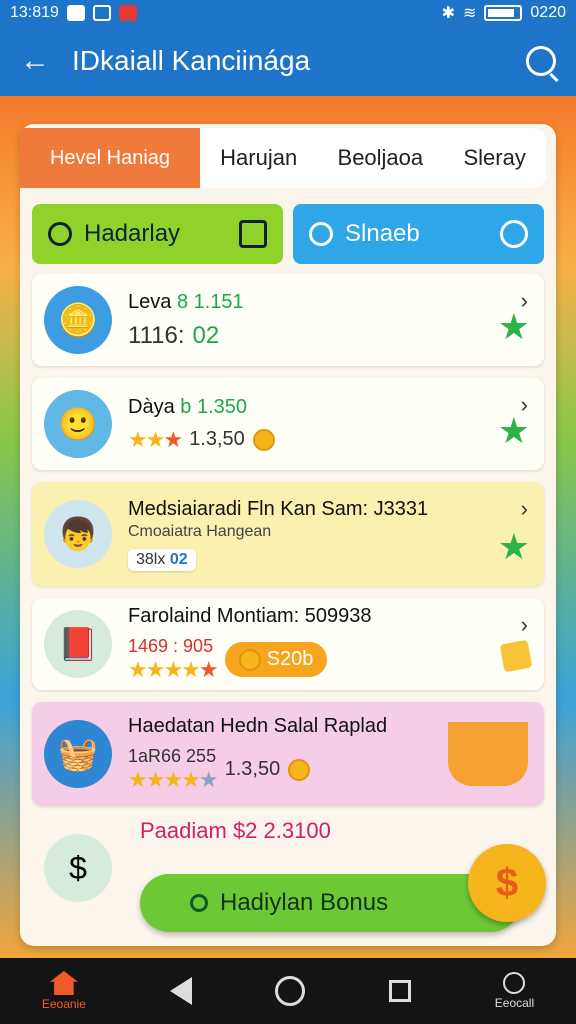 This screenshot has width=576, height=1024. I want to click on rating-stars: ★★★, so click(155, 439).